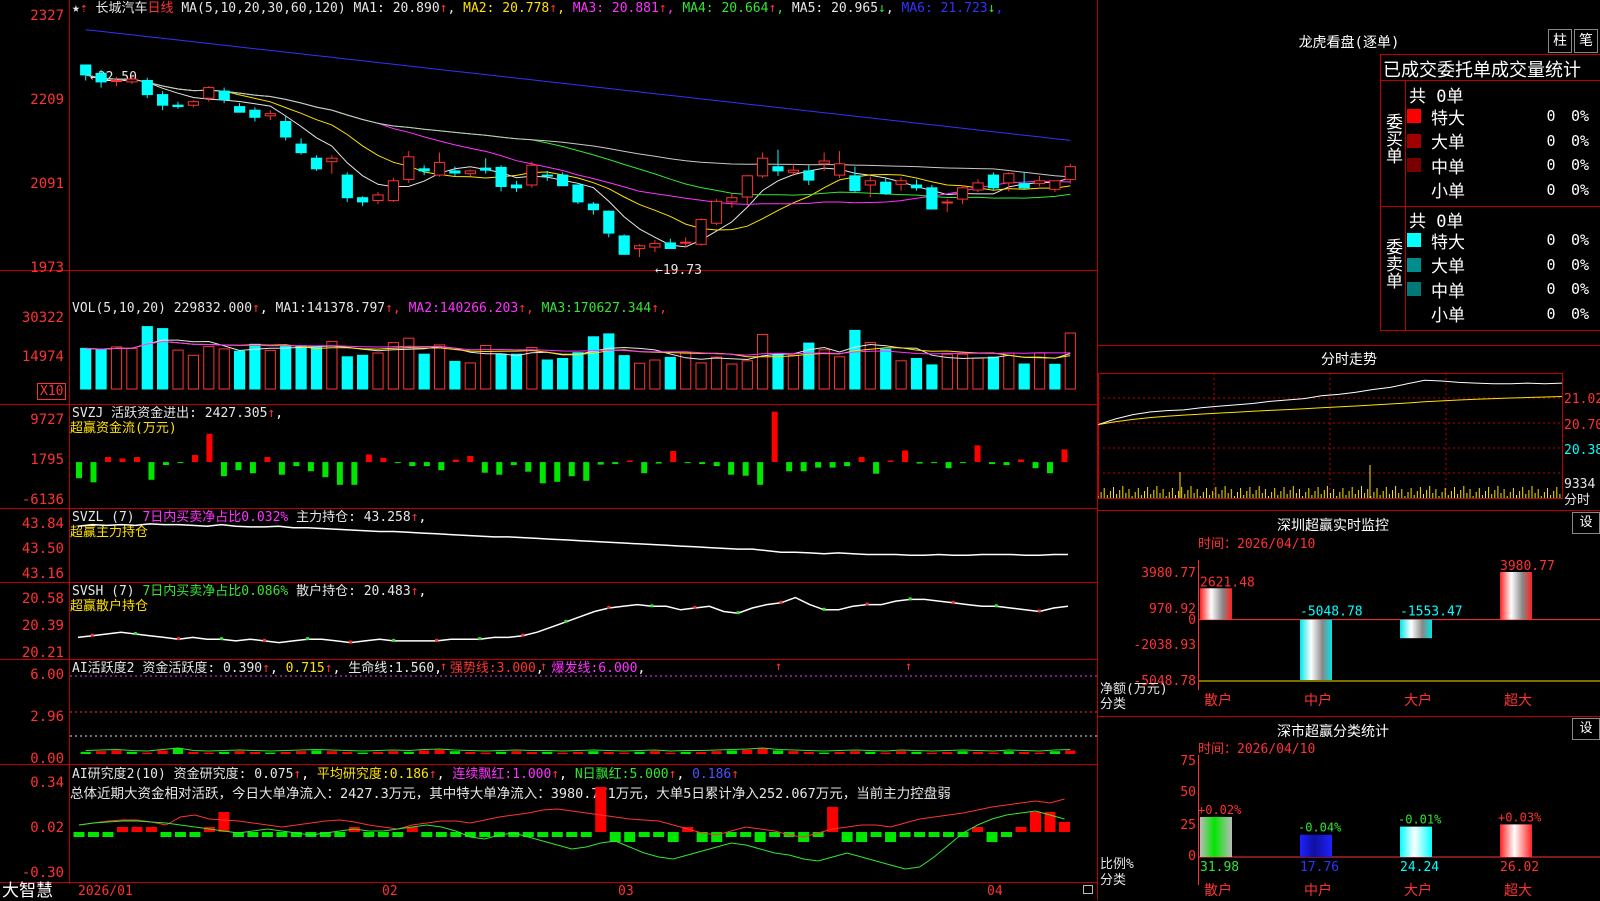 This screenshot has width=1600, height=901. Describe the element at coordinates (578, 85) in the screenshot. I see `ma120-line` at that location.